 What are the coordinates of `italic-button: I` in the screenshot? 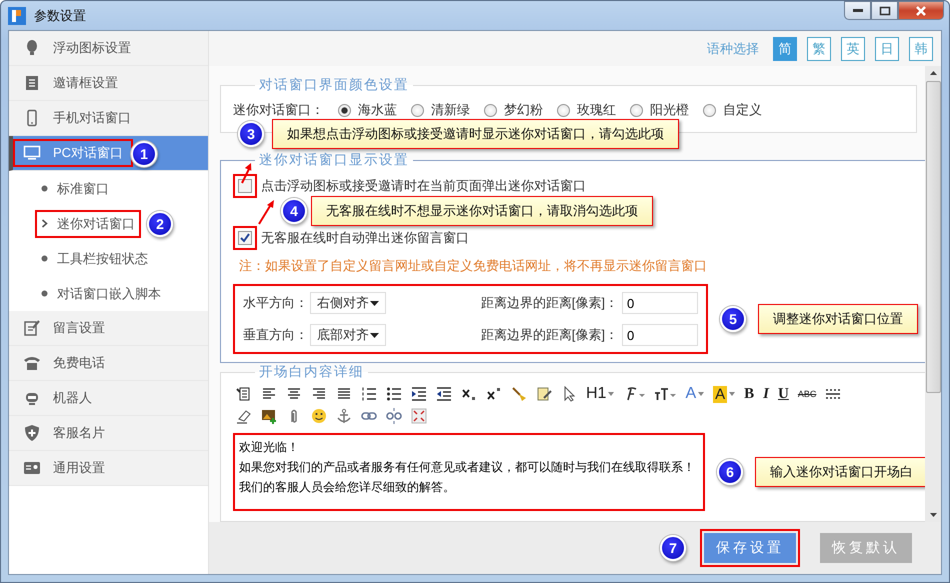 It's located at (766, 394).